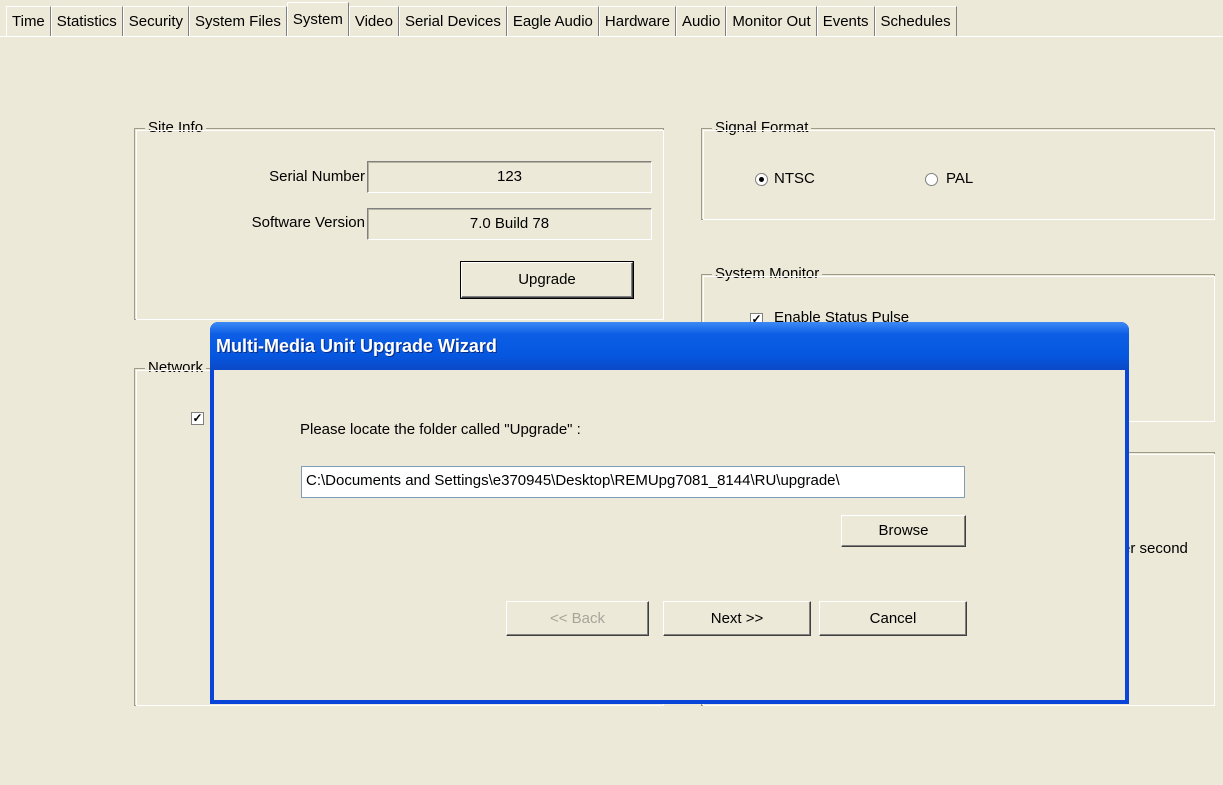 This screenshot has height=785, width=1223. Describe the element at coordinates (762, 128) in the screenshot. I see `signal-format-legend: Signal Format` at that location.